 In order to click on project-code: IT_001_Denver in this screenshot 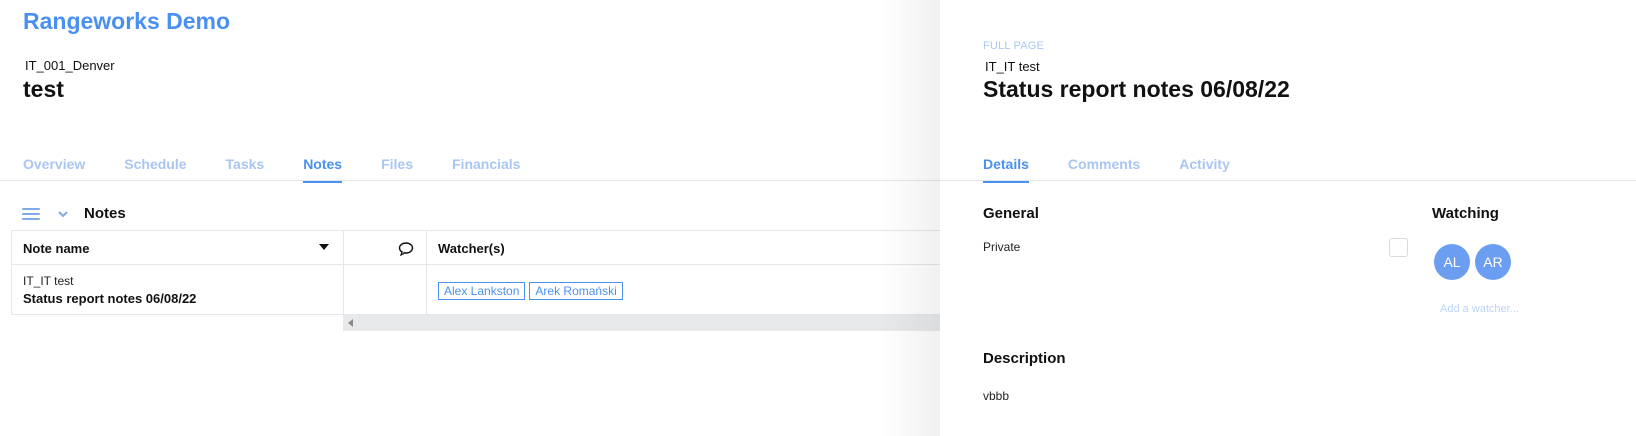, I will do `click(70, 65)`.